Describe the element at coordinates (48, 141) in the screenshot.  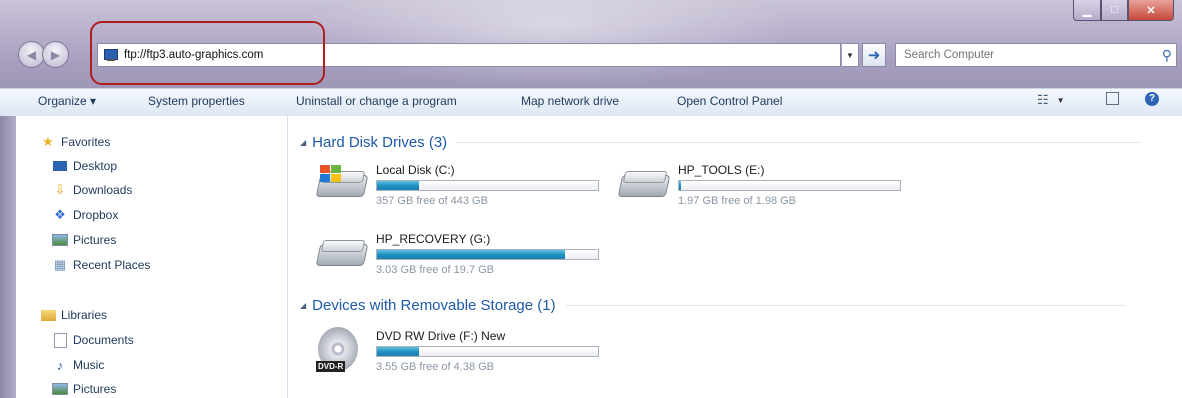
I see `star-icon: ★` at that location.